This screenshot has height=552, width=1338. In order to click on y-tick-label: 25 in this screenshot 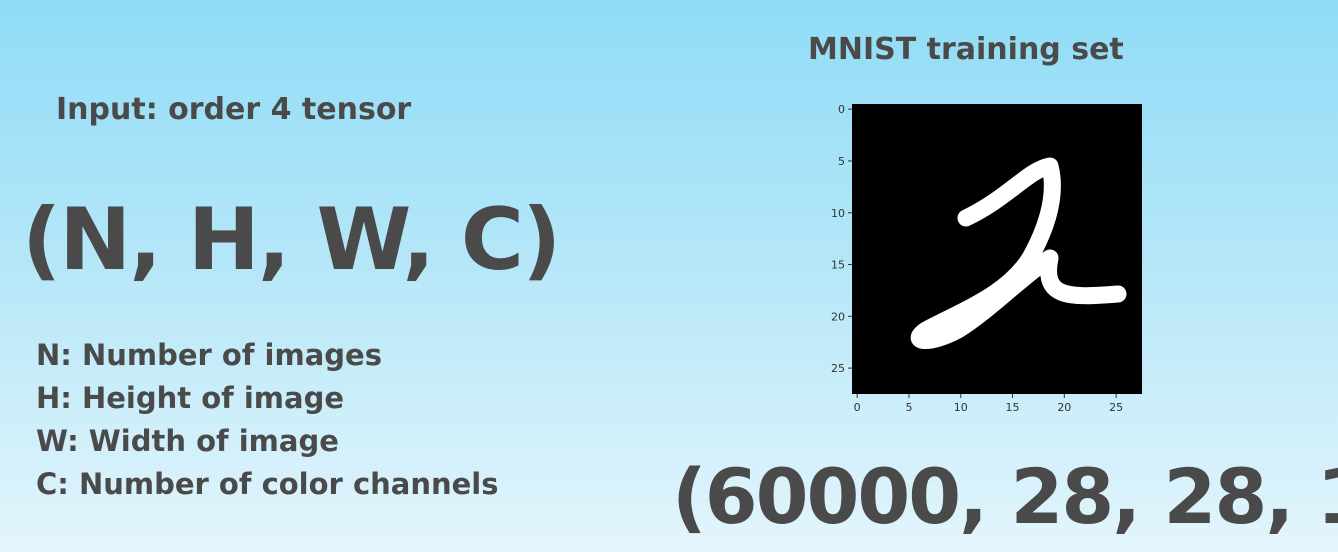, I will do `click(838, 368)`.